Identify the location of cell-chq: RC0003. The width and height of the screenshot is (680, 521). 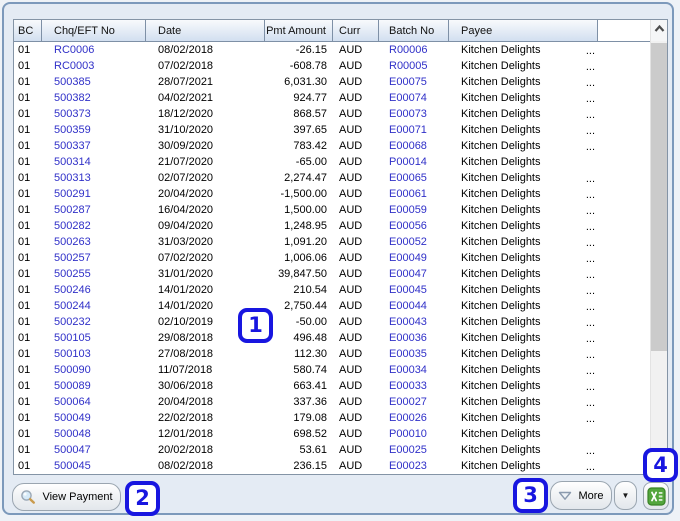
(94, 66).